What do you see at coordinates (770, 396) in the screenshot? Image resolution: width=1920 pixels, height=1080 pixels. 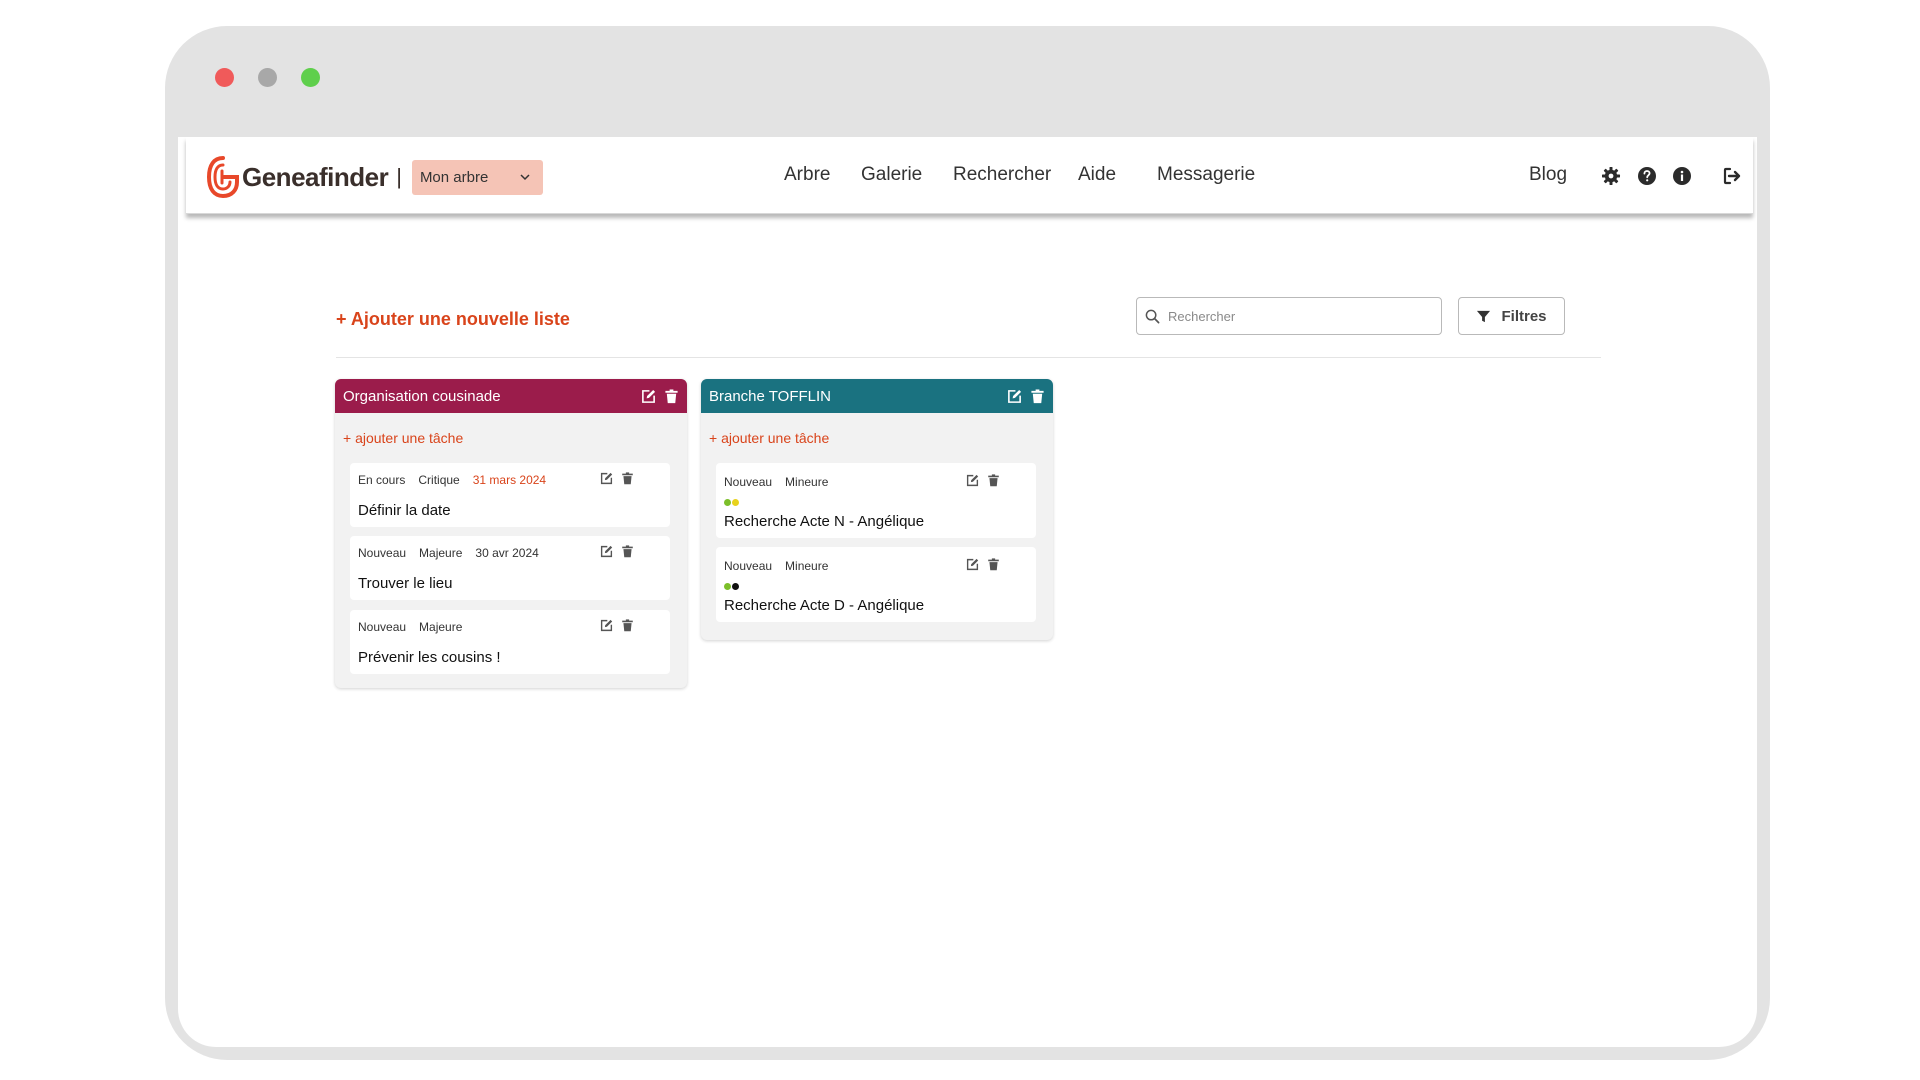 I see `list-title: Branche TOFFLIN` at bounding box center [770, 396].